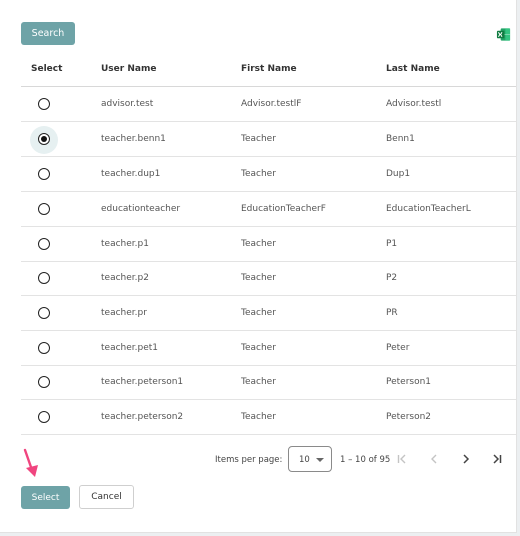  What do you see at coordinates (466, 459) in the screenshot?
I see `next-page-icon` at bounding box center [466, 459].